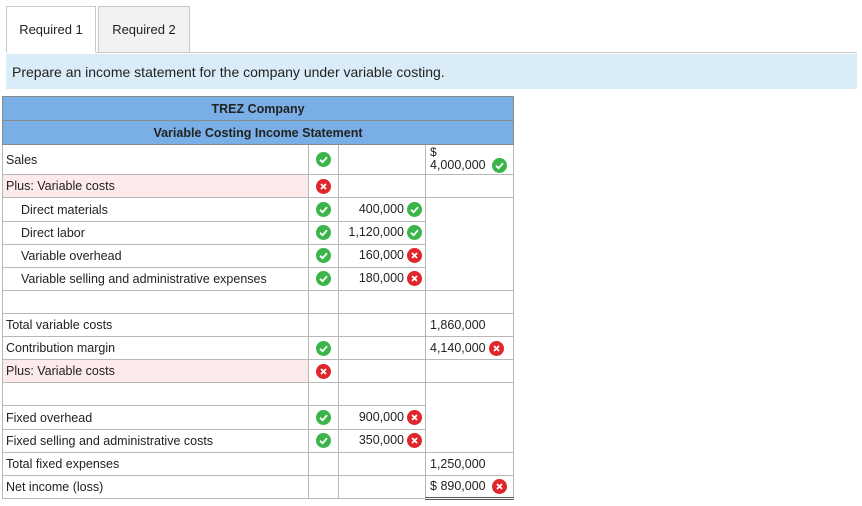  What do you see at coordinates (469, 244) in the screenshot?
I see `variable-costs-total-col-blank` at bounding box center [469, 244].